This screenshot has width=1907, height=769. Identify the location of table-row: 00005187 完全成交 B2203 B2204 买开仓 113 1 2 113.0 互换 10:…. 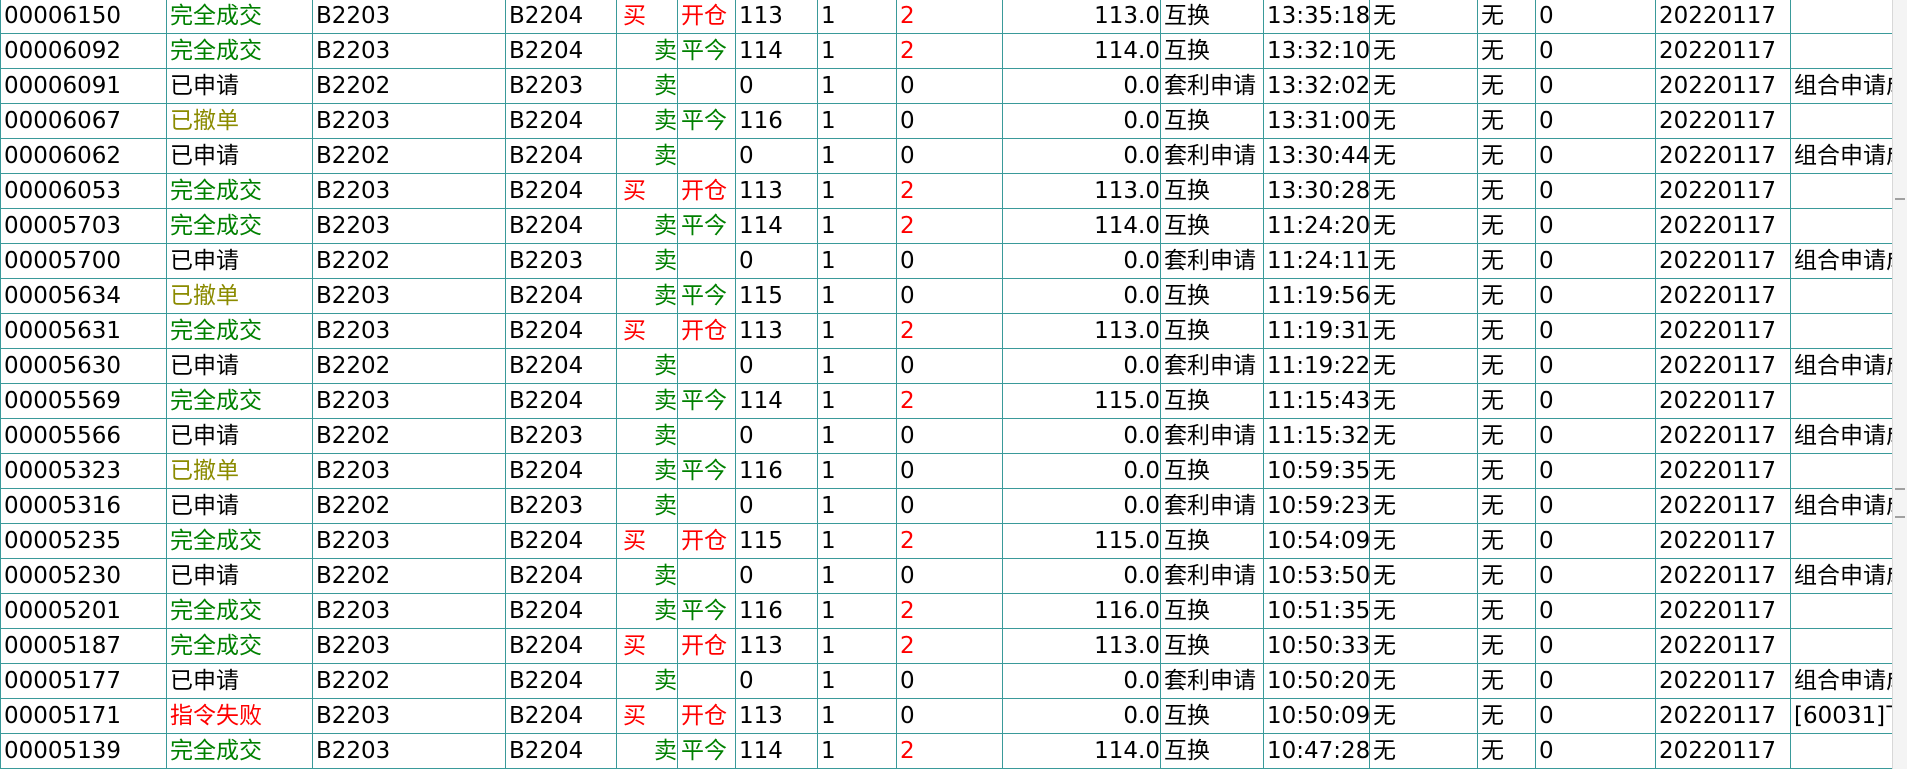
(953, 646).